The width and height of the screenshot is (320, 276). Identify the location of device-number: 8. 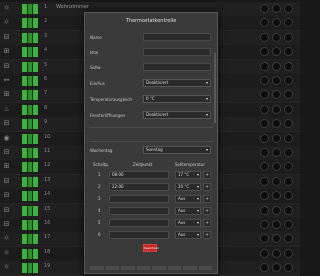
(46, 107).